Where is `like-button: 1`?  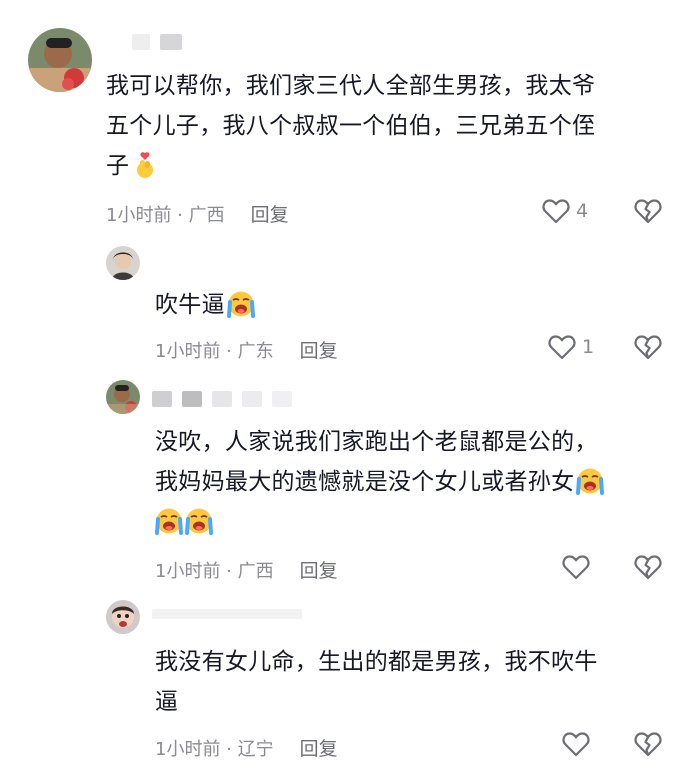
like-button: 1 is located at coordinates (571, 347).